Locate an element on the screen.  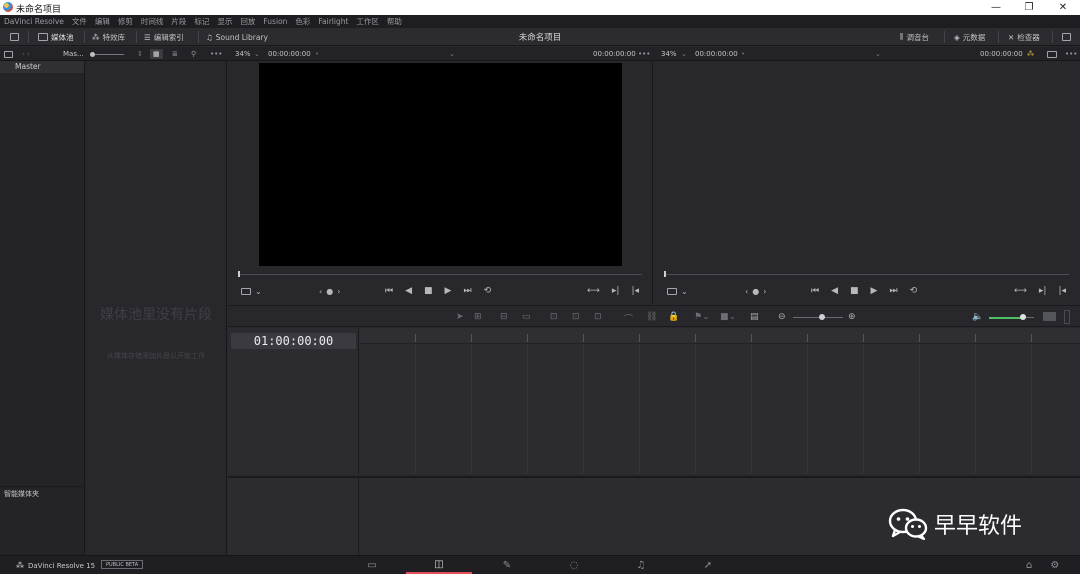
menu-edit: 编辑 is located at coordinates (102, 21).